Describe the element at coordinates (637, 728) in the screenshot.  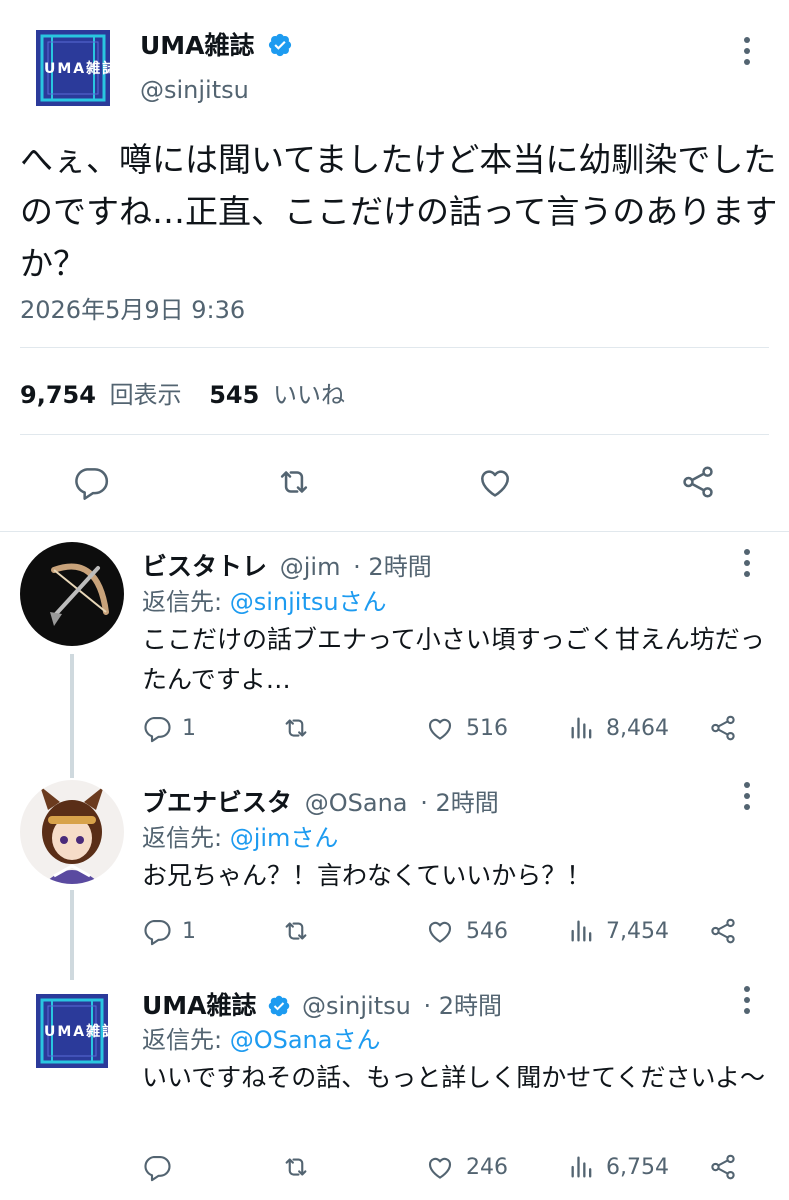
I see `view-count: 8,464` at that location.